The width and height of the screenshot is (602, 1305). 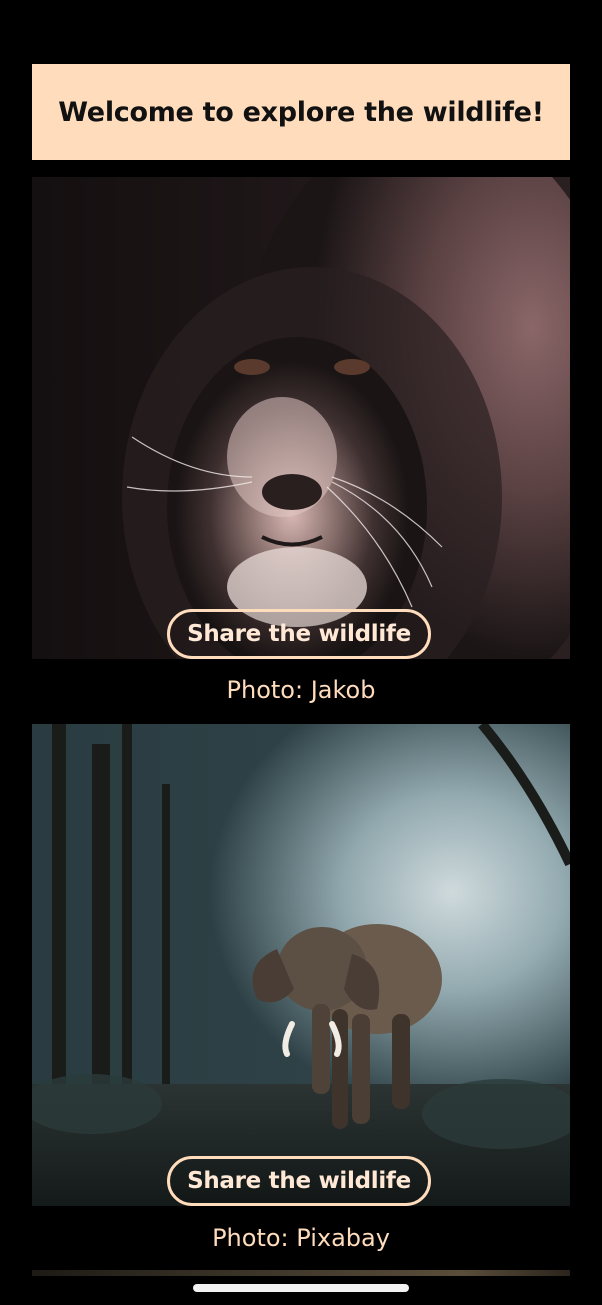 What do you see at coordinates (301, 690) in the screenshot?
I see `photo-credit-lion: Photo: Jakob` at bounding box center [301, 690].